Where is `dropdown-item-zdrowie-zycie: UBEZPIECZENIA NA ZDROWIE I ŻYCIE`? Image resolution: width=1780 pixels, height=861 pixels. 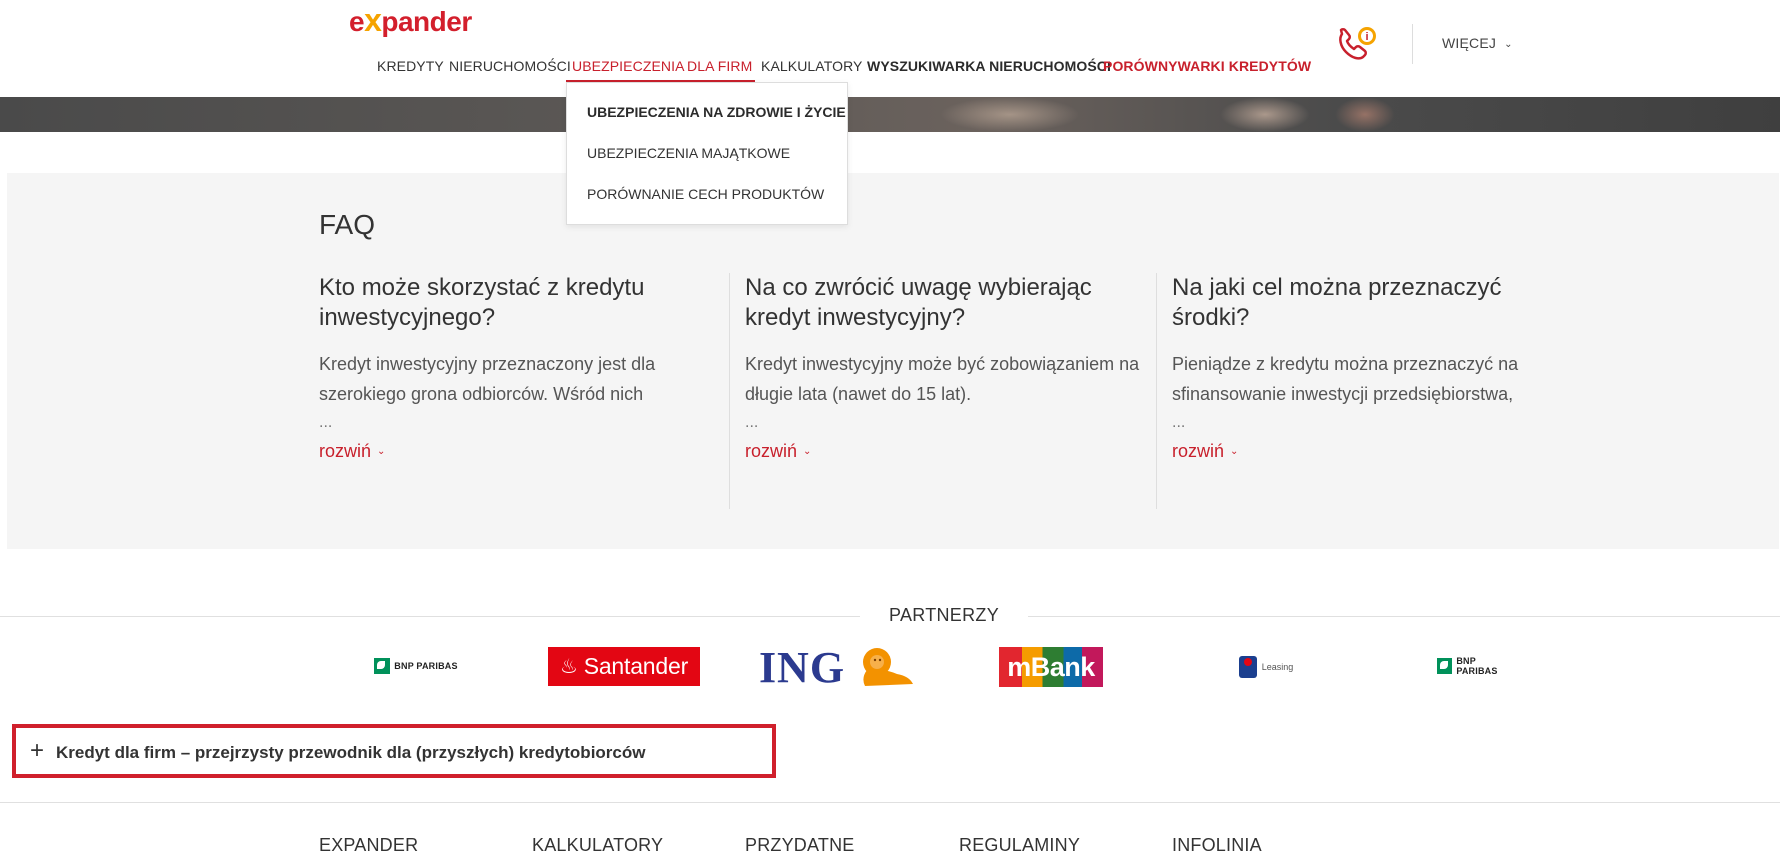
dropdown-item-zdrowie-zycie: UBEZPIECZENIA NA ZDROWIE I ŻYCIE is located at coordinates (716, 112).